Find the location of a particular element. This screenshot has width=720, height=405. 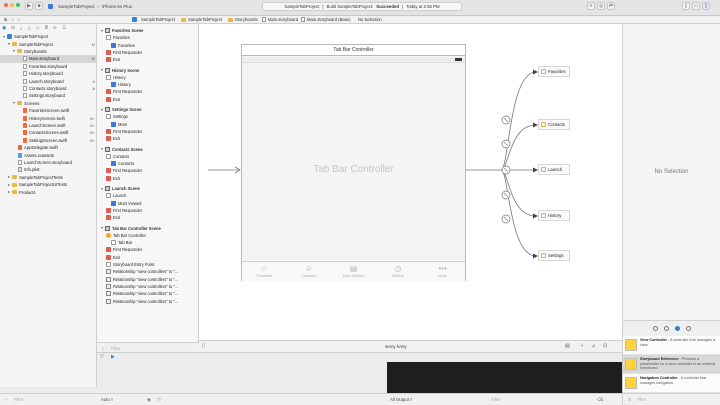

navigator-item: Settings.storyboard is located at coordinates (48, 95).